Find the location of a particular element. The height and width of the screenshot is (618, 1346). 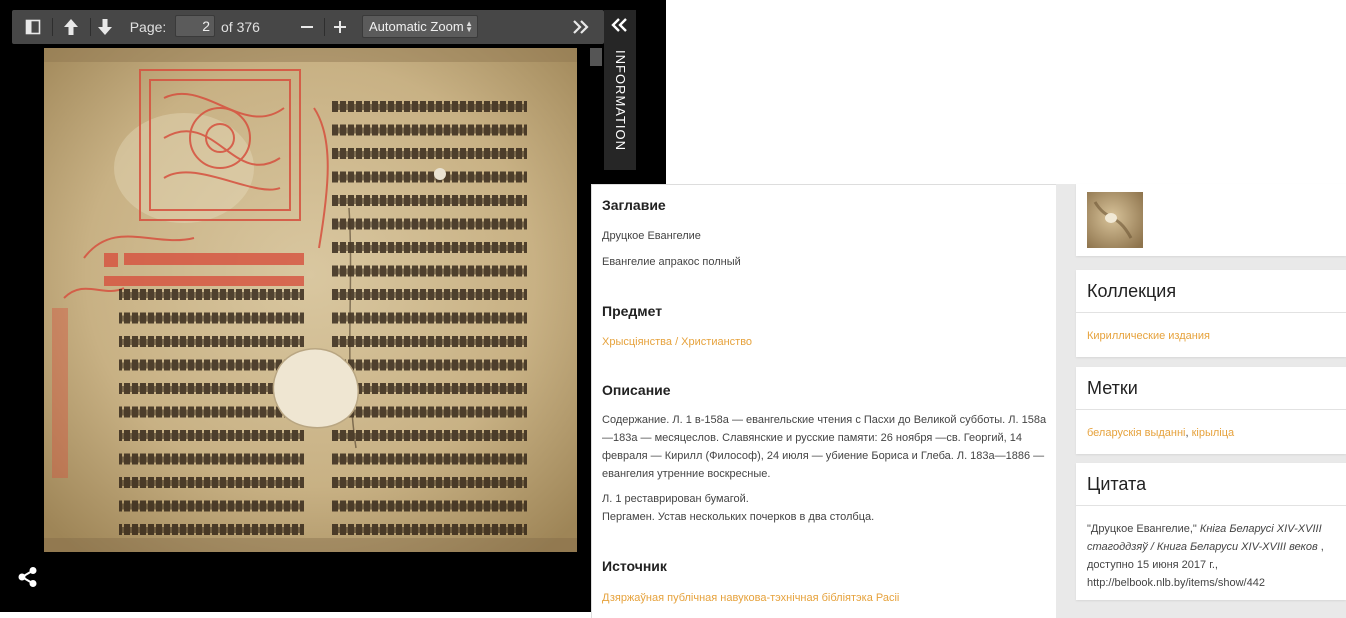

plus-icon is located at coordinates (340, 27).